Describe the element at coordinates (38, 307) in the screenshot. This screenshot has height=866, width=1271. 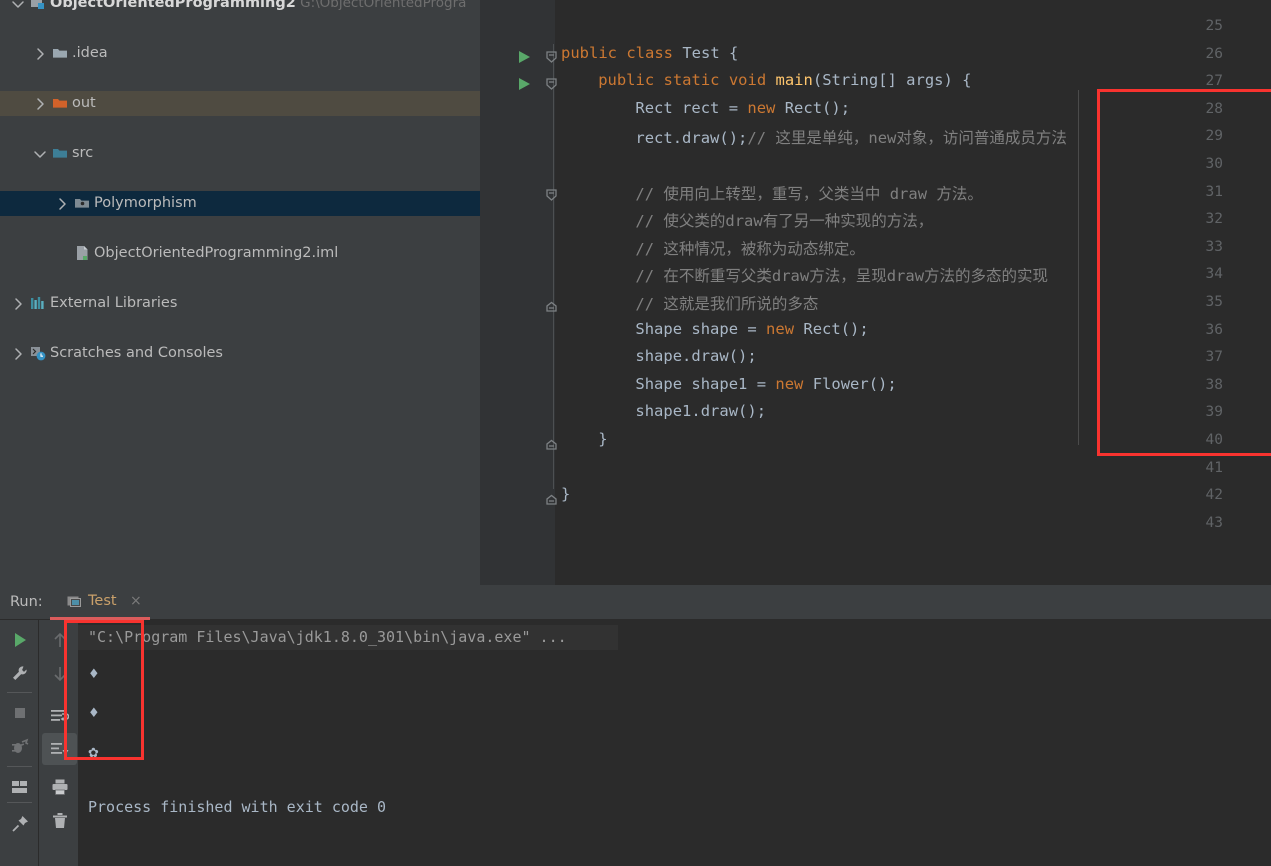
I see `libraries-icon` at that location.